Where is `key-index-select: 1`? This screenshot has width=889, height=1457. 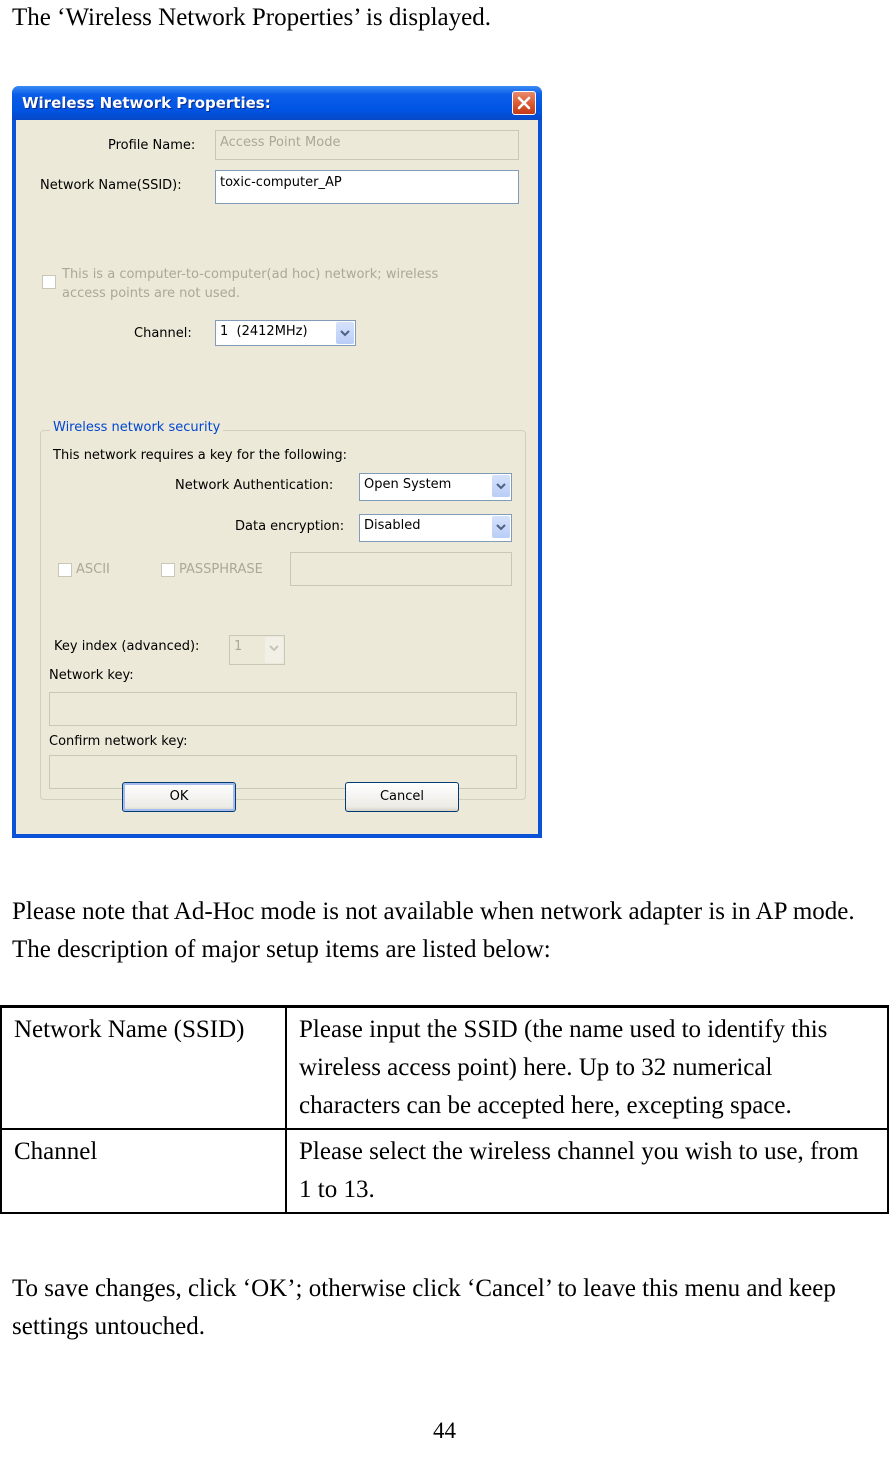
key-index-select: 1 is located at coordinates (257, 650).